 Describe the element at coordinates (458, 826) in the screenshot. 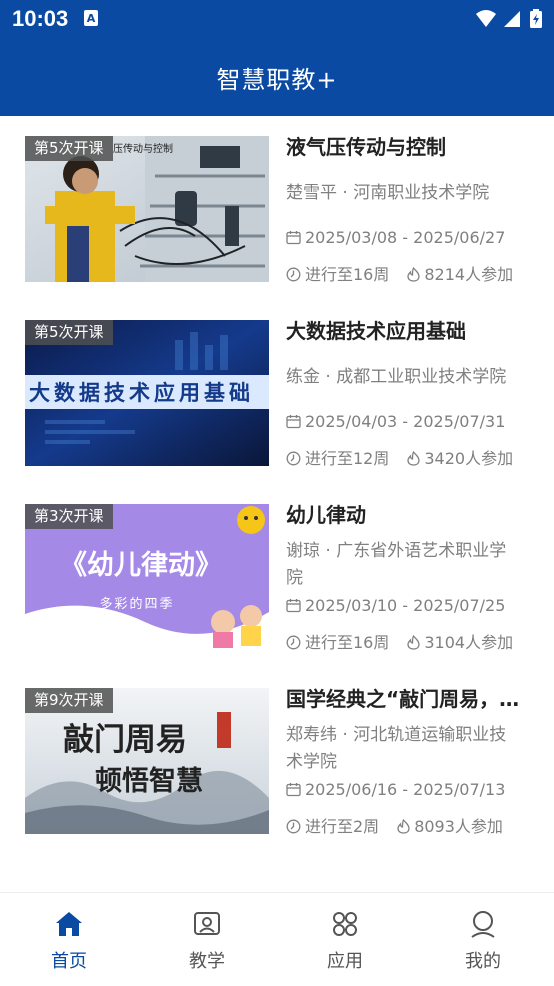

I see `participants-text: 8093人参加` at that location.